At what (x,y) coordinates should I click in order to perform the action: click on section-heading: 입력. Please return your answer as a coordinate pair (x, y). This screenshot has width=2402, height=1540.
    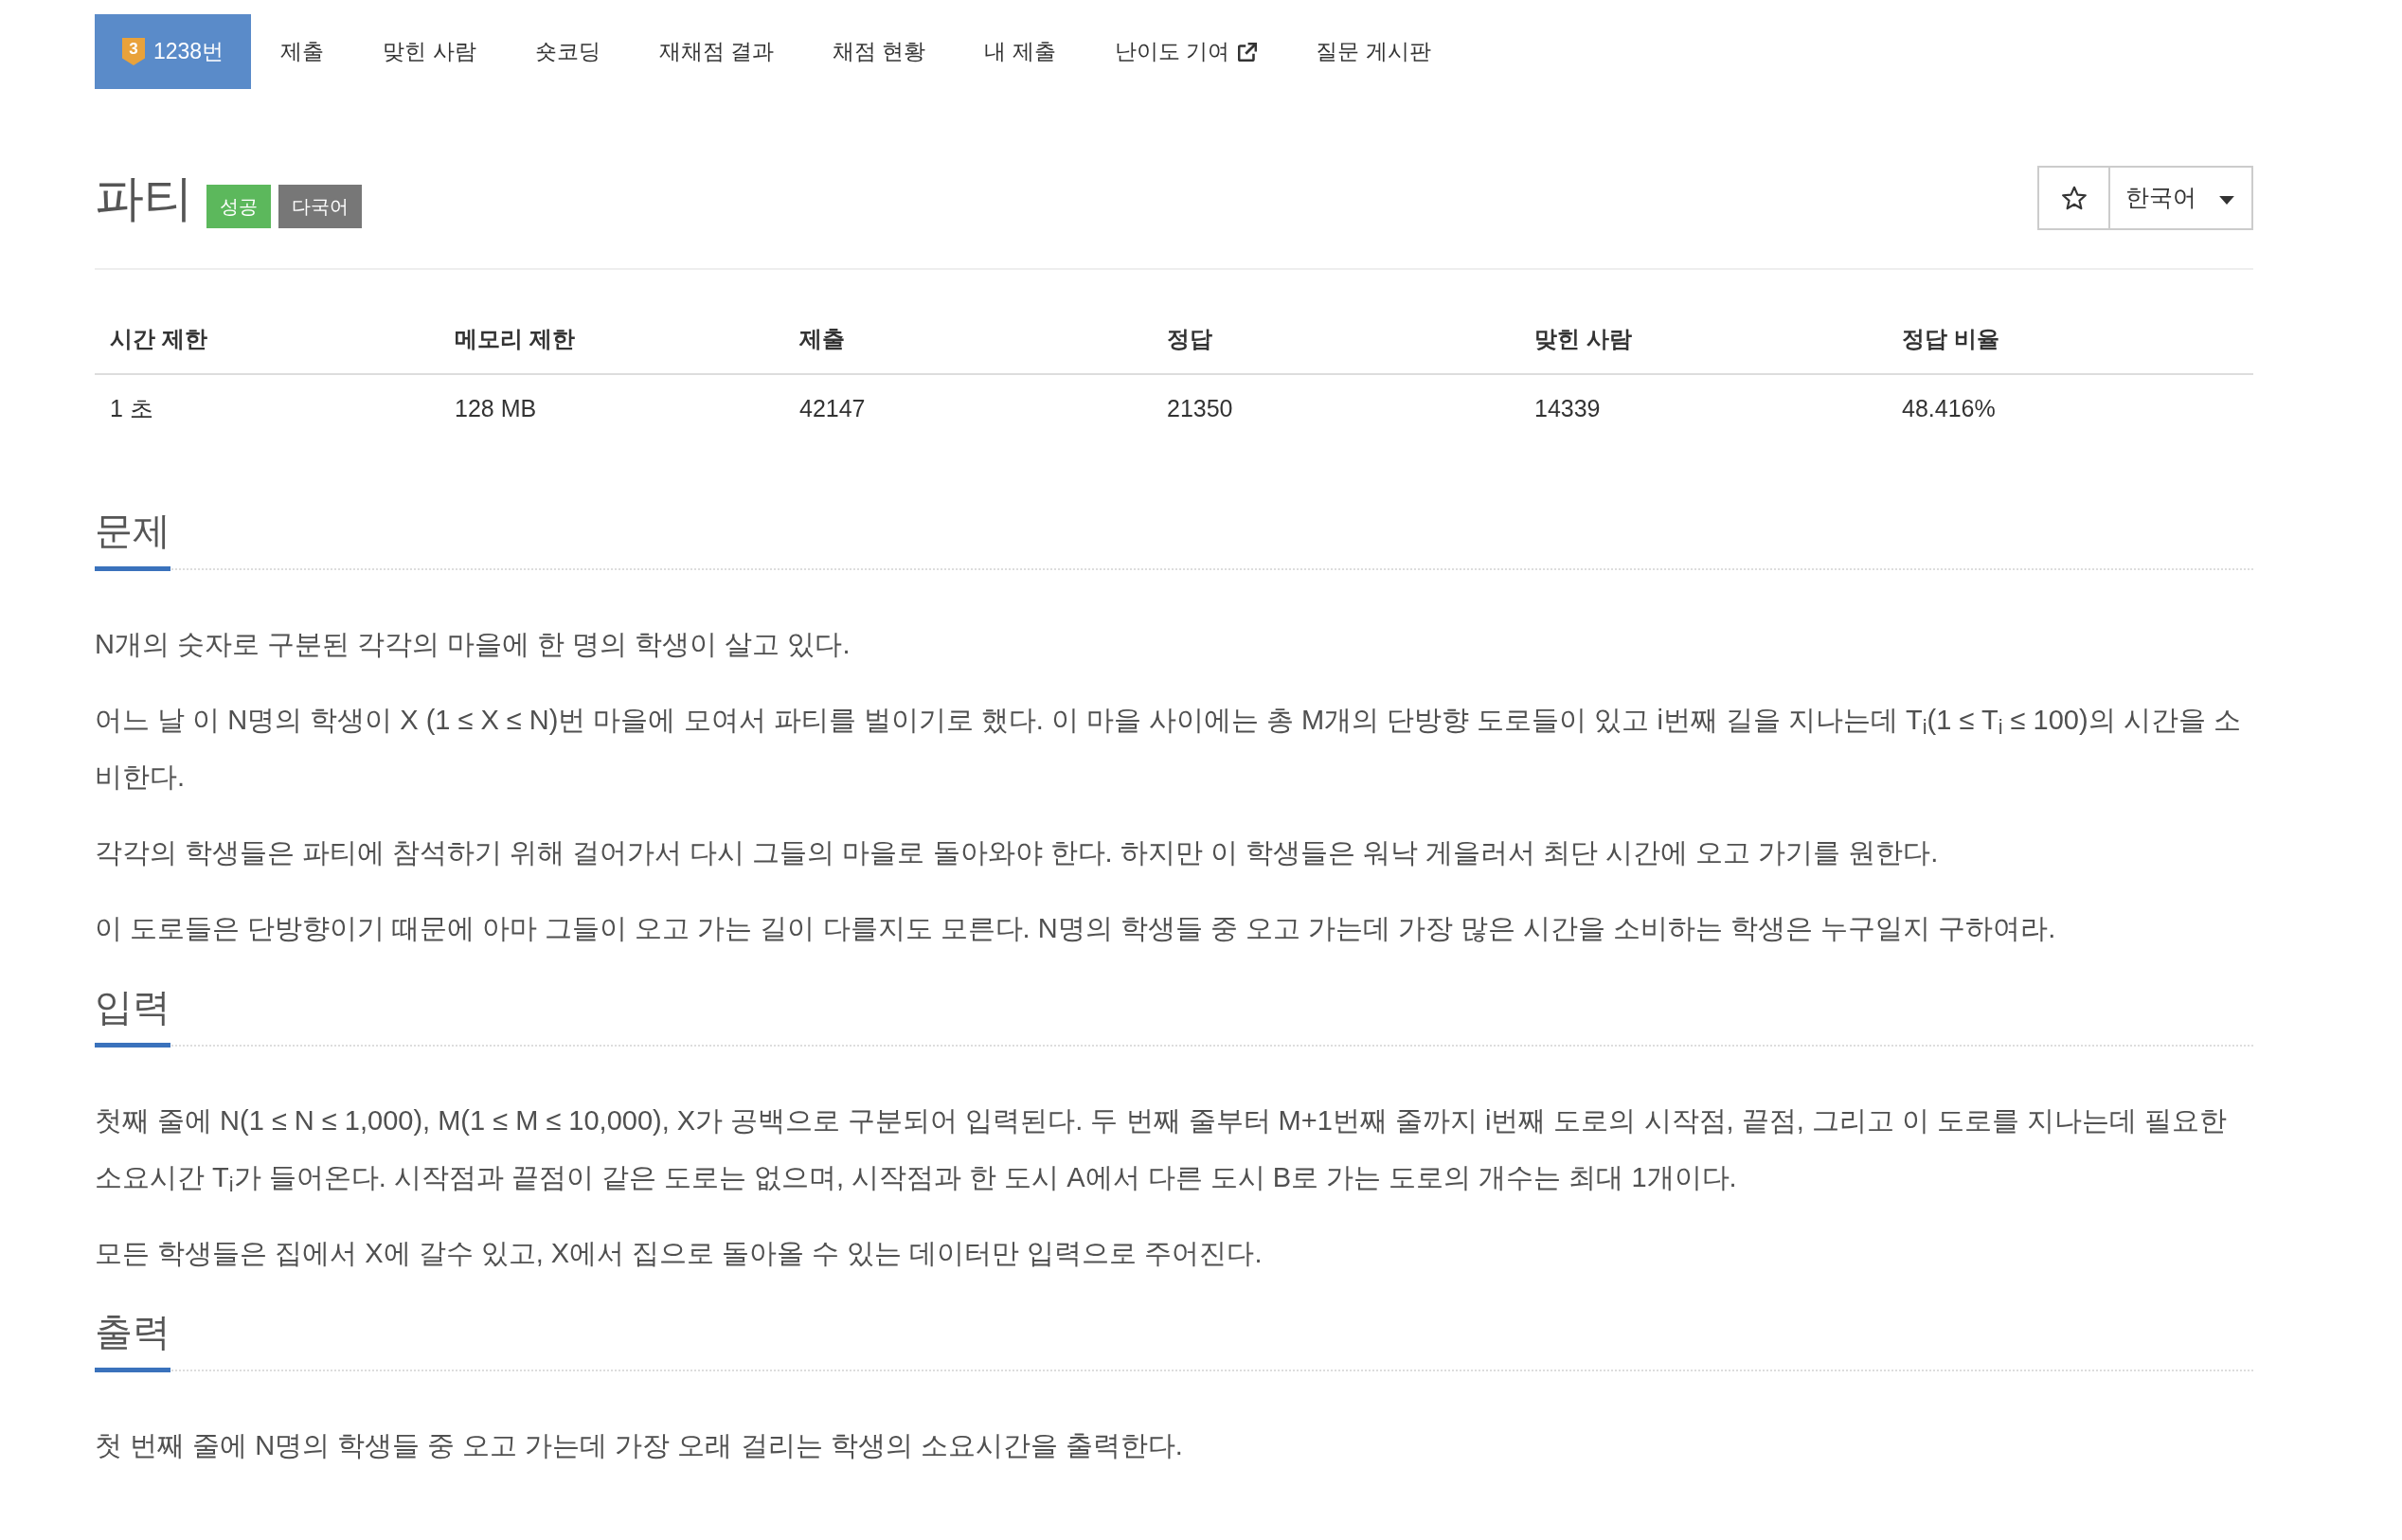
    Looking at the image, I should click on (132, 1014).